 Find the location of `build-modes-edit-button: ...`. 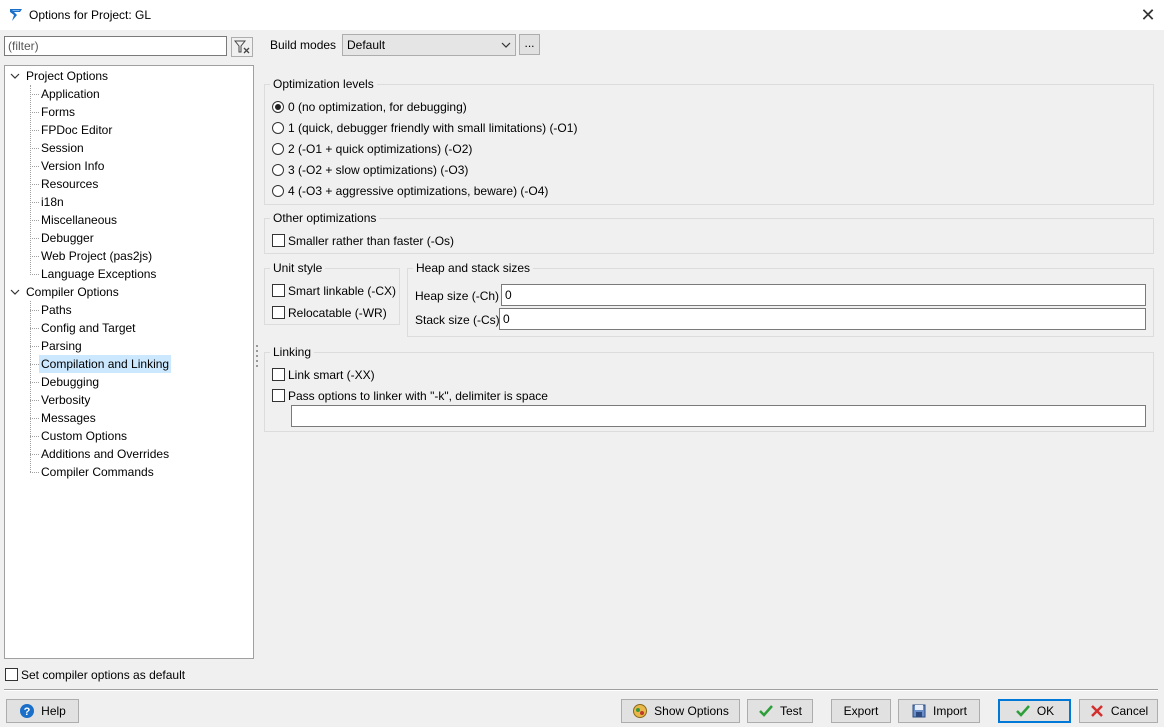

build-modes-edit-button: ... is located at coordinates (529, 44).